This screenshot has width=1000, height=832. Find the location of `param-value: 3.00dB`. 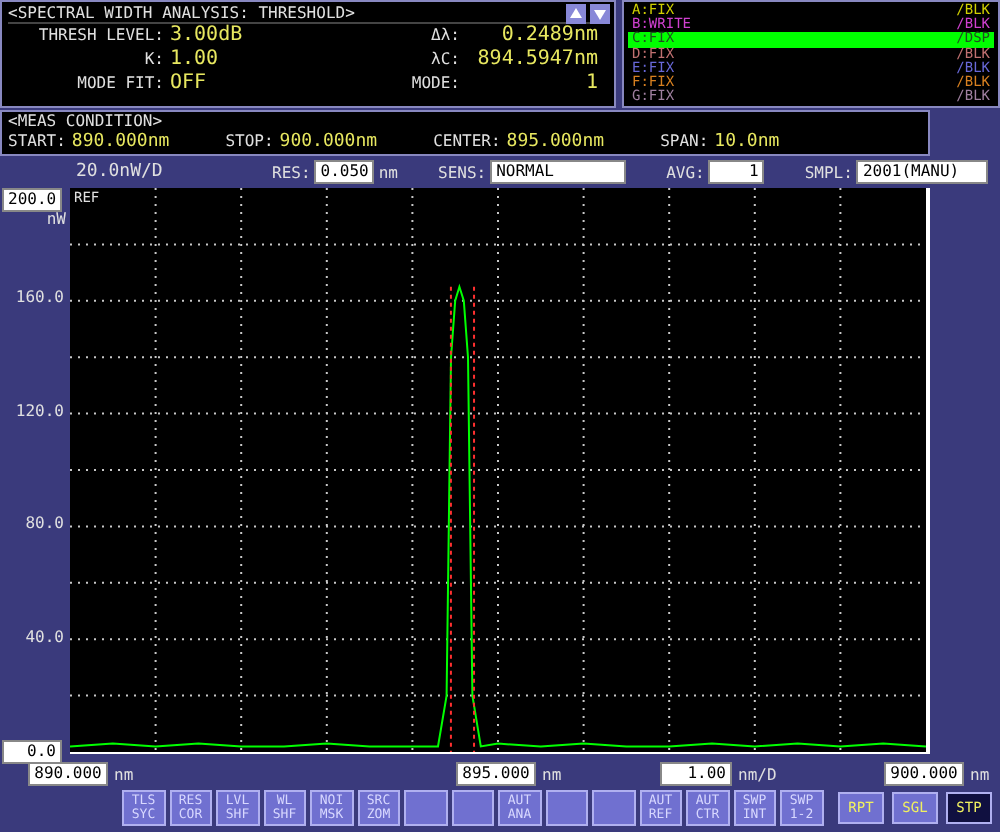

param-value: 3.00dB is located at coordinates (207, 36).